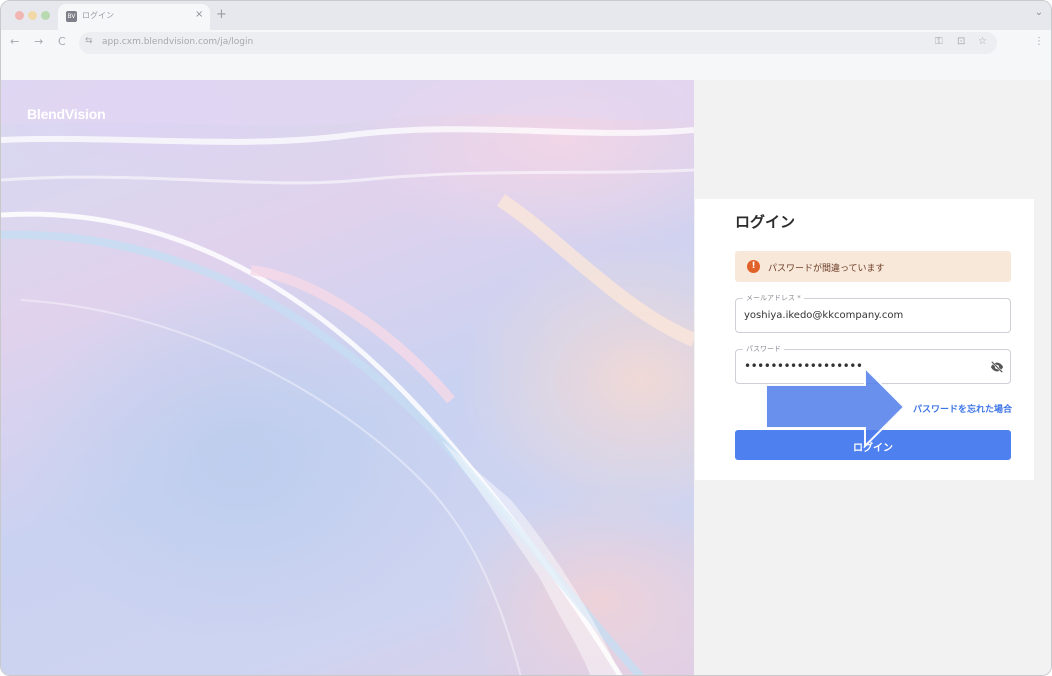 The width and height of the screenshot is (1052, 676). Describe the element at coordinates (19, 15) in the screenshot. I see `close-window-button` at that location.